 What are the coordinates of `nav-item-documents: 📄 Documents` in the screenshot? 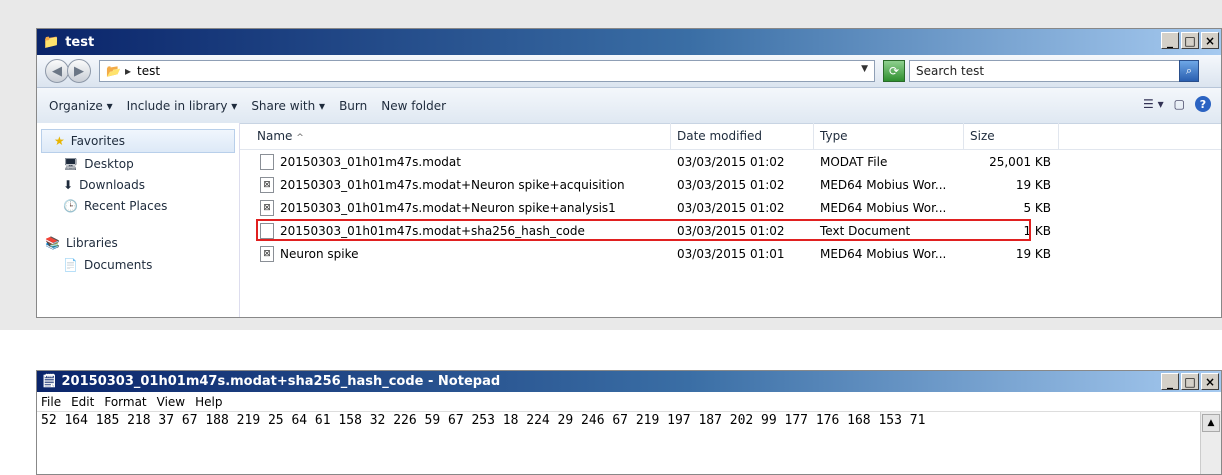 It's located at (138, 264).